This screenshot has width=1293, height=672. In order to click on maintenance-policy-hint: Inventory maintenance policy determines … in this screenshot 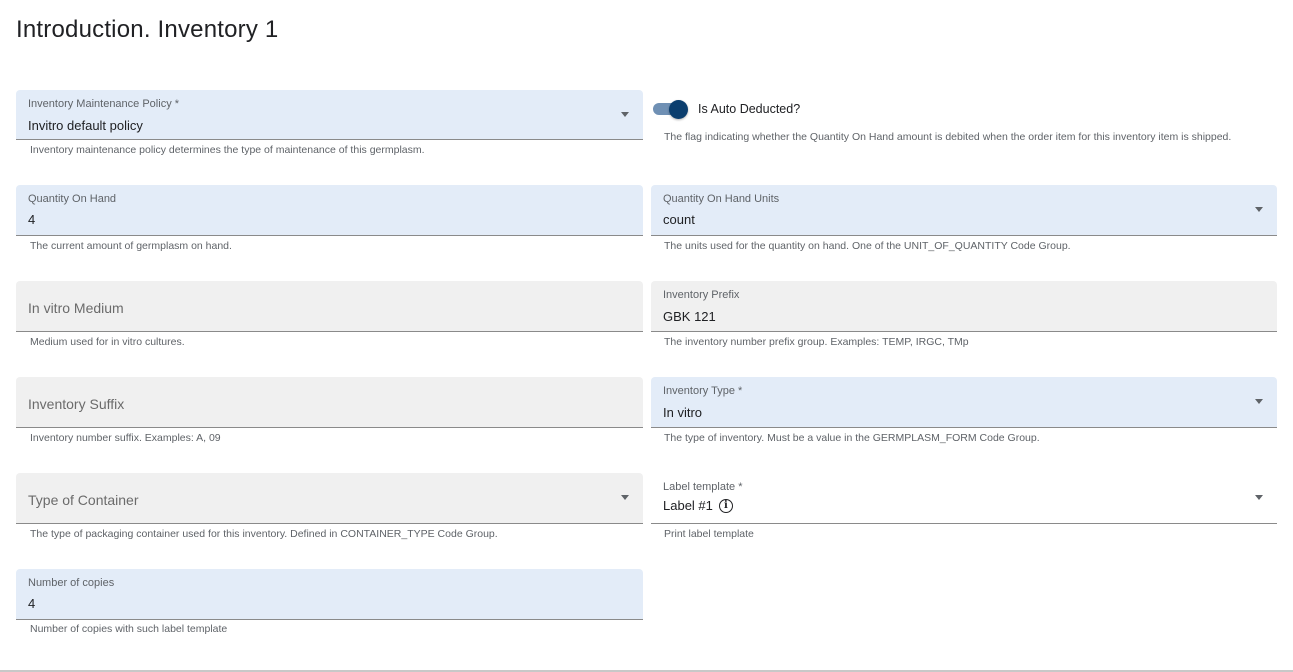, I will do `click(227, 150)`.